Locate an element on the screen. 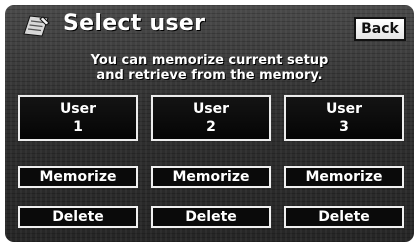 Image resolution: width=419 pixels, height=247 pixels. delete-user-2-button: Delete is located at coordinates (211, 217).